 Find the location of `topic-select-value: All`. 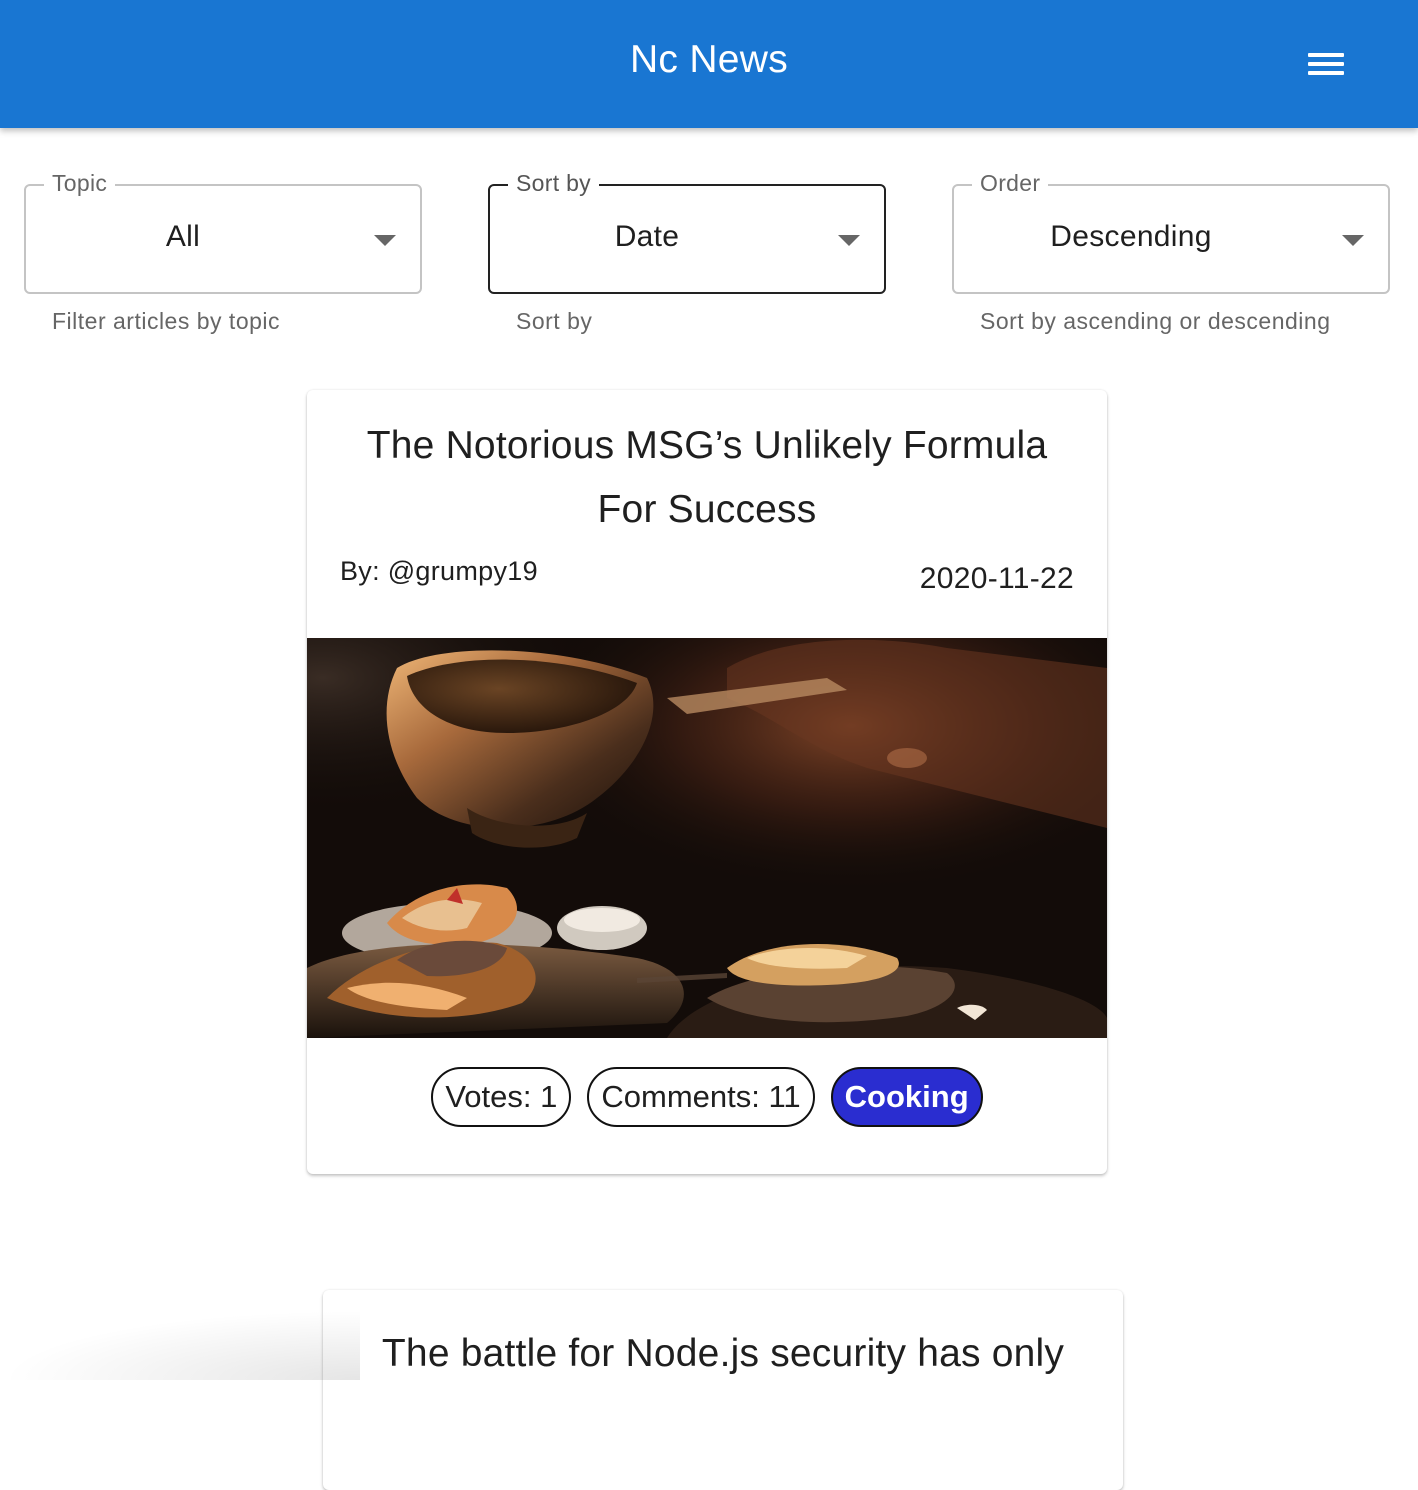

topic-select-value: All is located at coordinates (183, 237).